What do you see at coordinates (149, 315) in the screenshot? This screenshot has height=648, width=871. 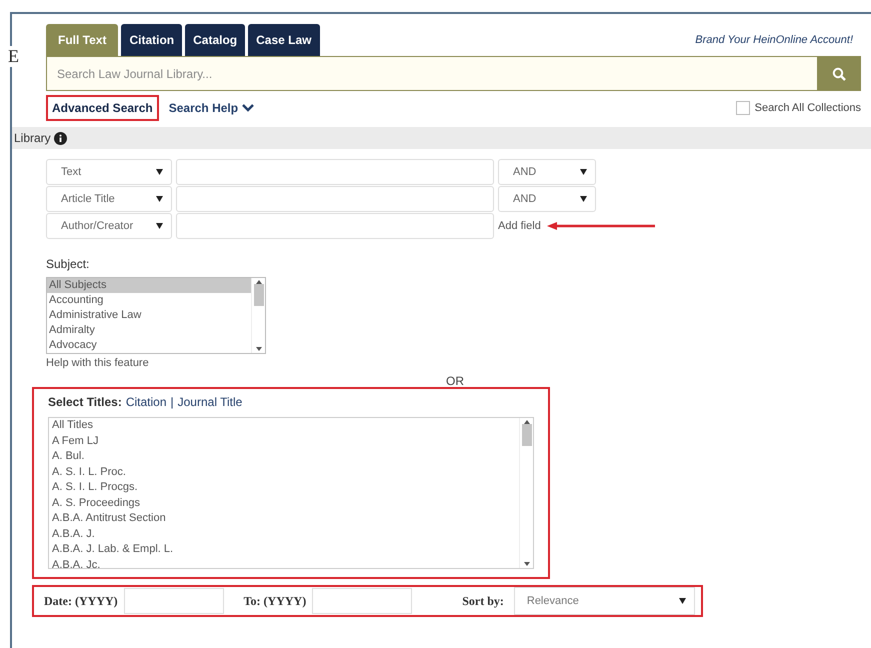 I see `subject-option: Administrative Law` at bounding box center [149, 315].